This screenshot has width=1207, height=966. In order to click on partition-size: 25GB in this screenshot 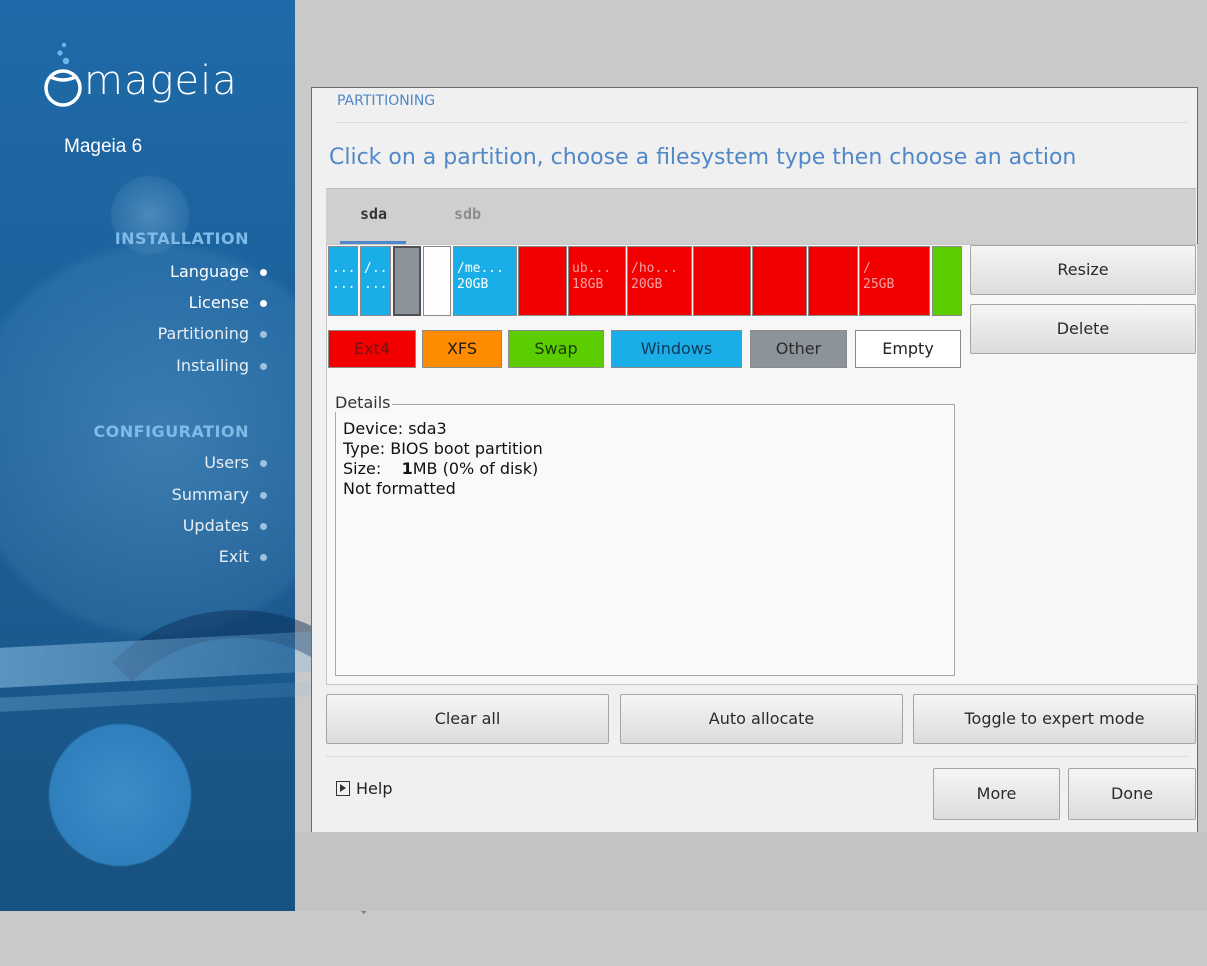, I will do `click(879, 284)`.